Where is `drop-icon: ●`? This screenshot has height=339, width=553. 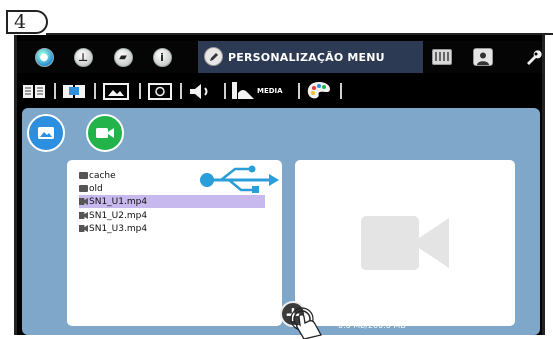 drop-icon: ● is located at coordinates (44, 57).